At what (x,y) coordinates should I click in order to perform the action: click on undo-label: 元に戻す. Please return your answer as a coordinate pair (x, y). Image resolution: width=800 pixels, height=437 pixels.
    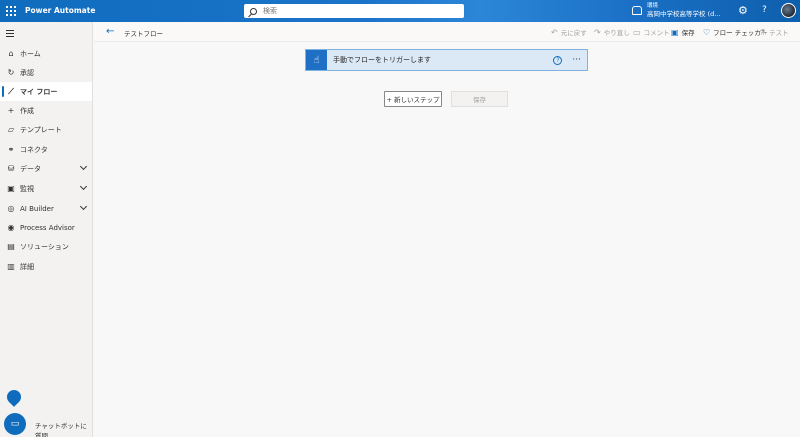
    Looking at the image, I should click on (573, 33).